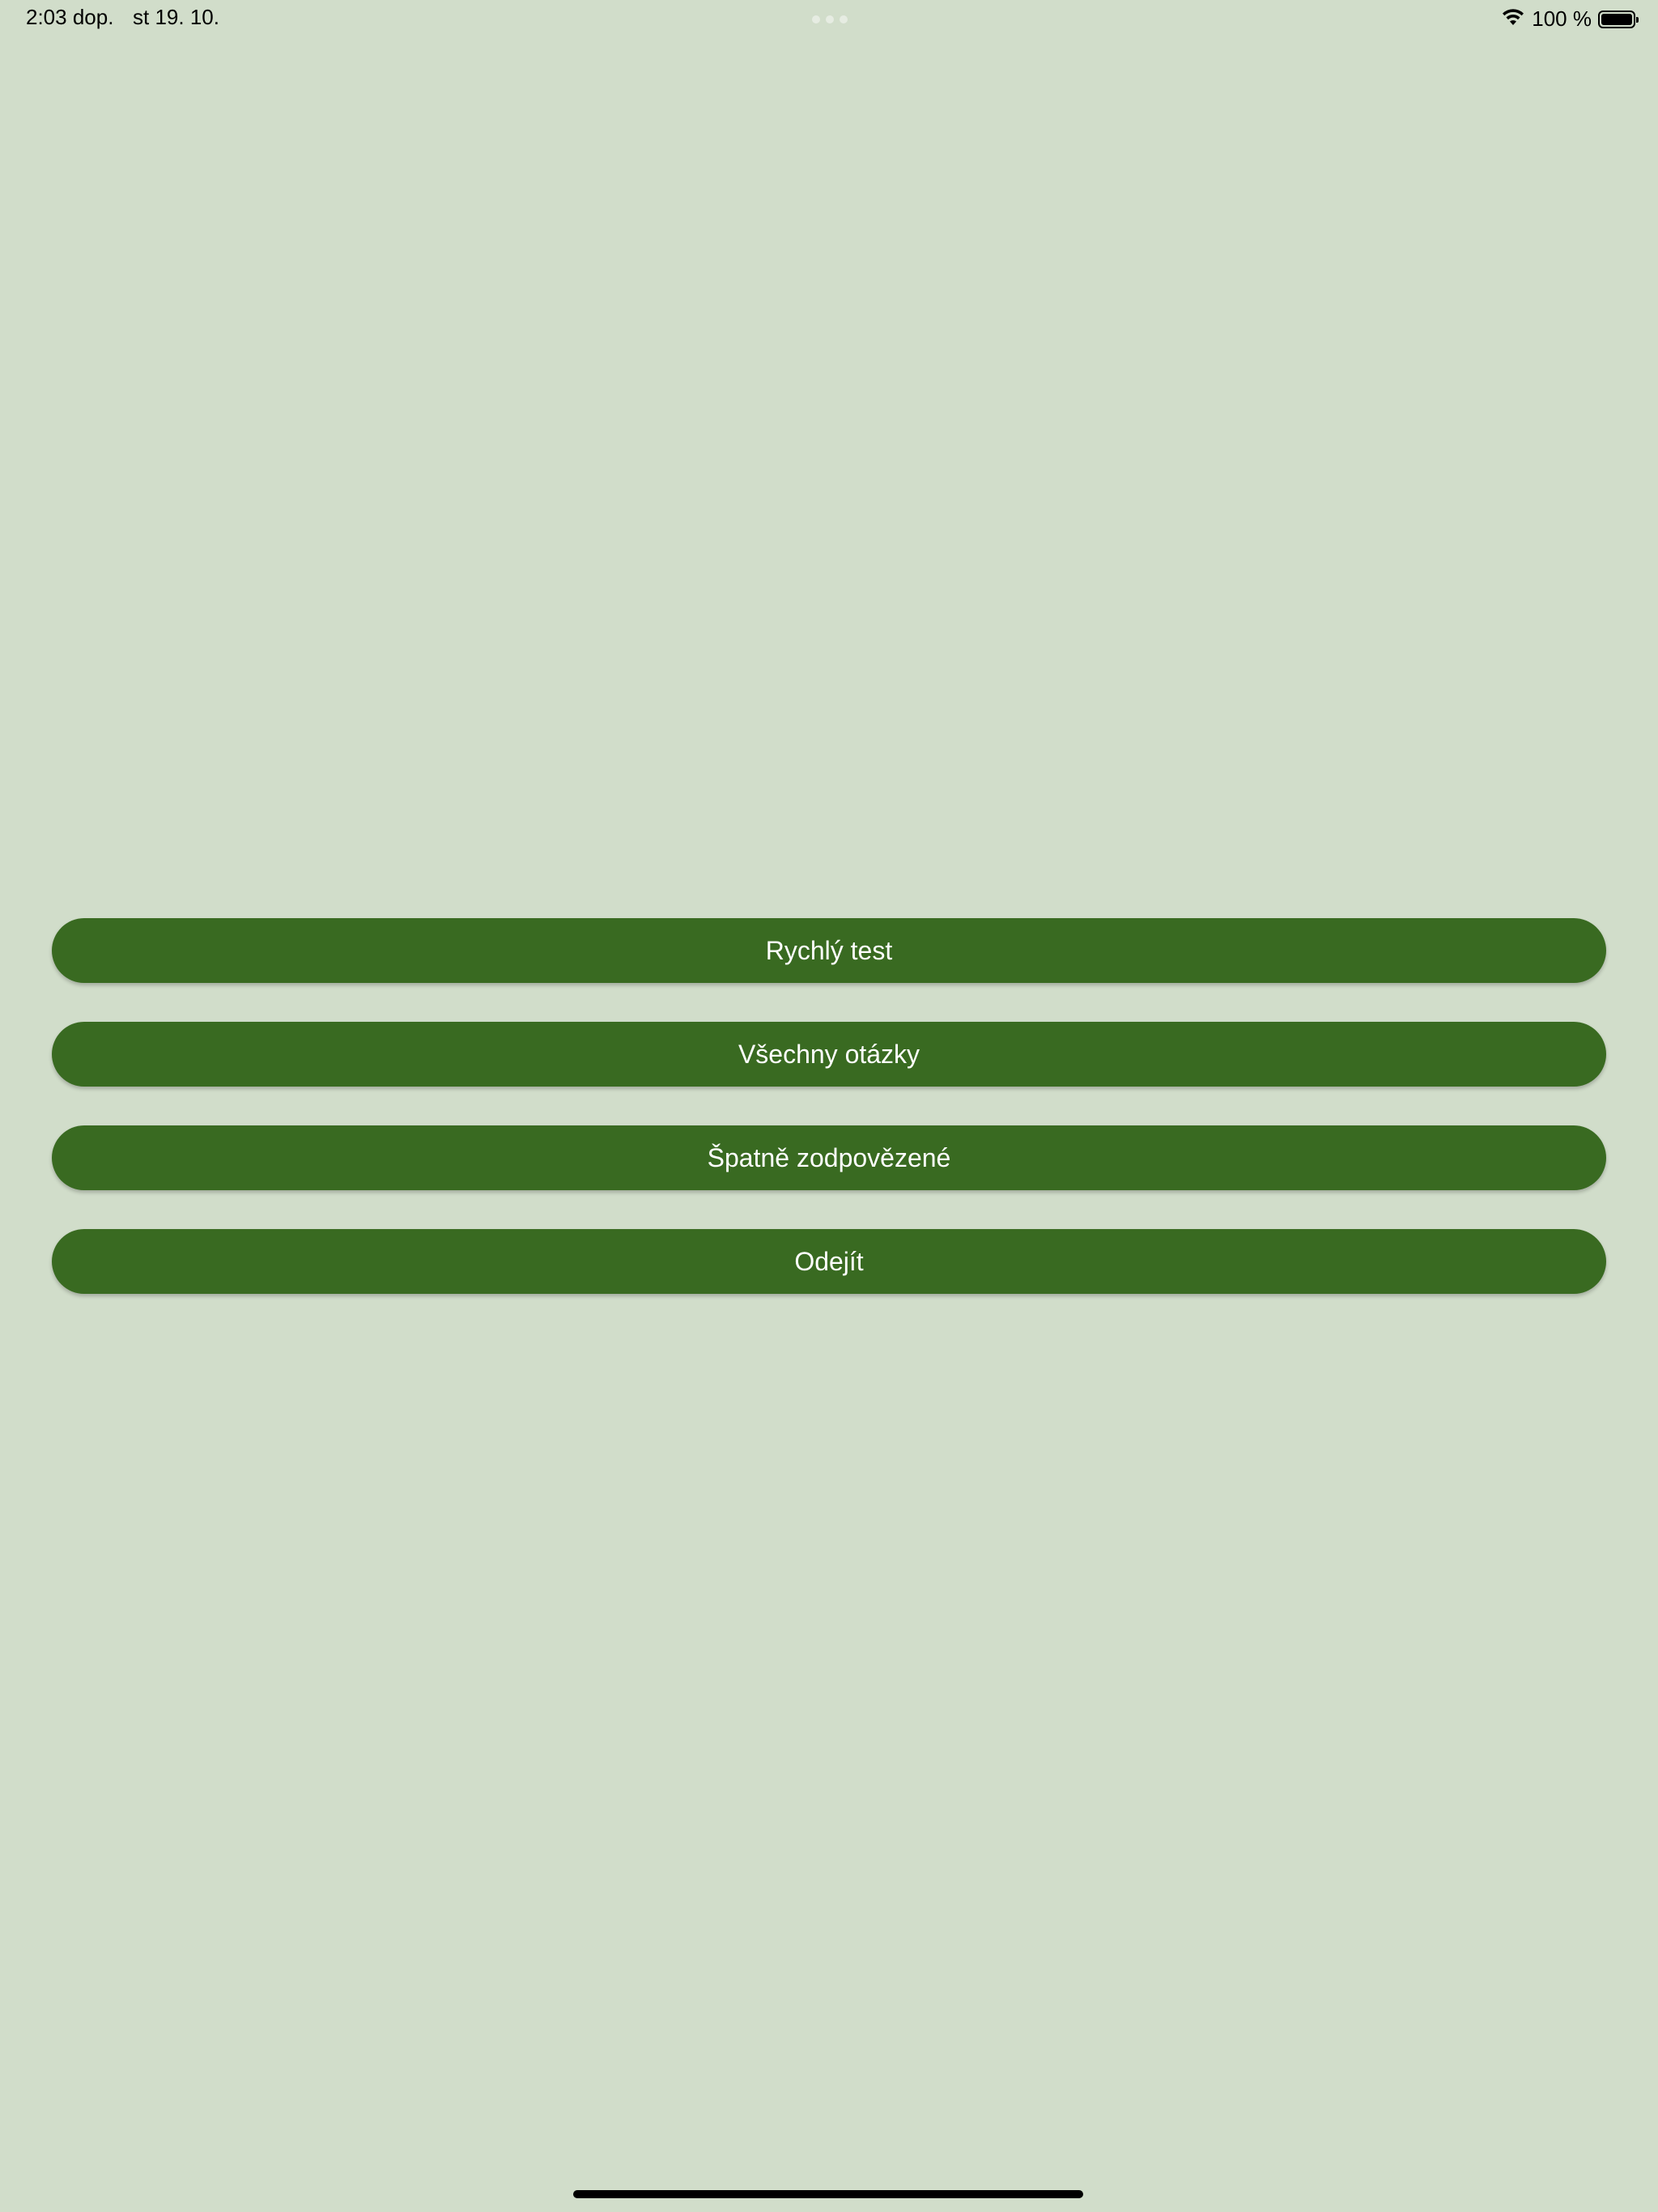  Describe the element at coordinates (1562, 19) in the screenshot. I see `battery-percentage: 100 %` at that location.